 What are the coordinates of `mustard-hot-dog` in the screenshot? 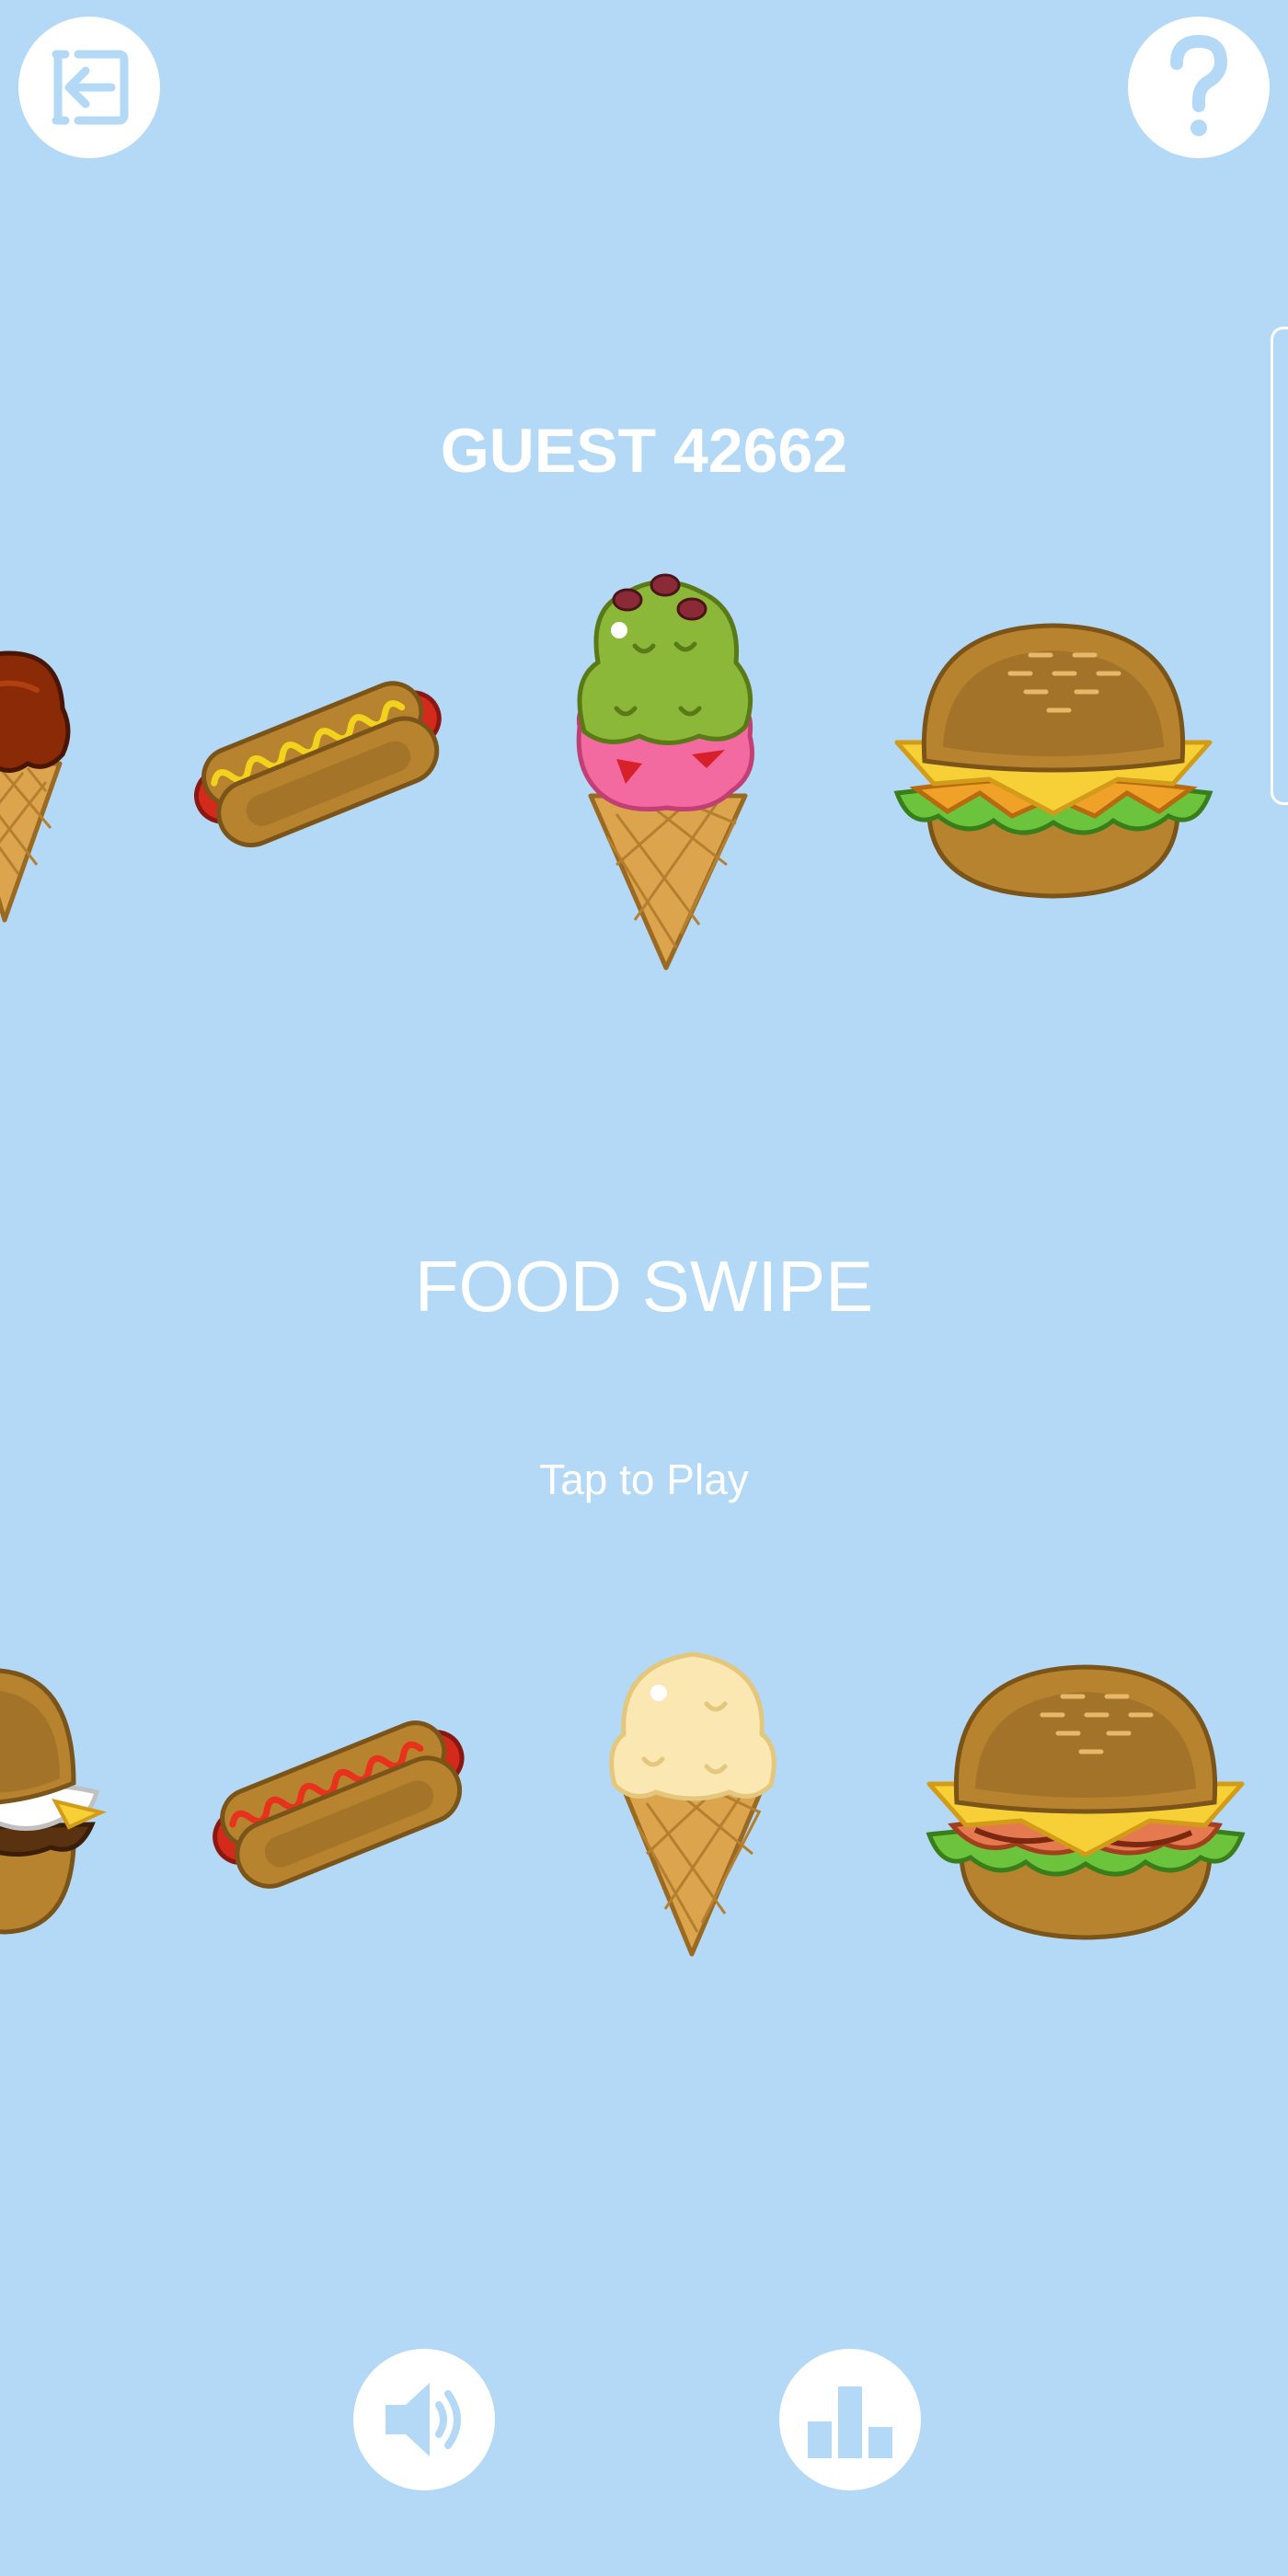 It's located at (318, 764).